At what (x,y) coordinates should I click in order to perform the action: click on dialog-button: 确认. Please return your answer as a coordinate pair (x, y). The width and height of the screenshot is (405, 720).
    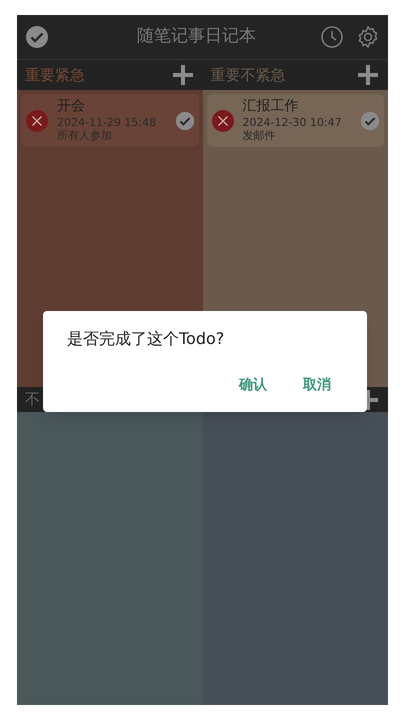
    Looking at the image, I should click on (253, 385).